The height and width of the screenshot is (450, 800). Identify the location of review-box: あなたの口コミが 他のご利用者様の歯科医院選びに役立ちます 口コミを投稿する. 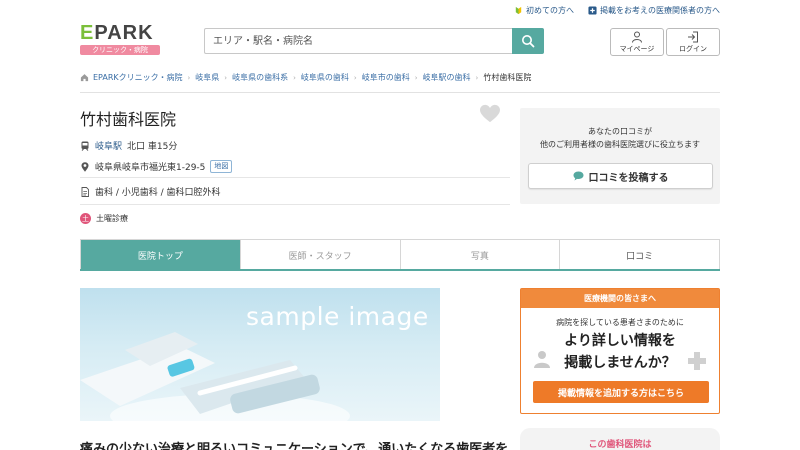
(620, 156).